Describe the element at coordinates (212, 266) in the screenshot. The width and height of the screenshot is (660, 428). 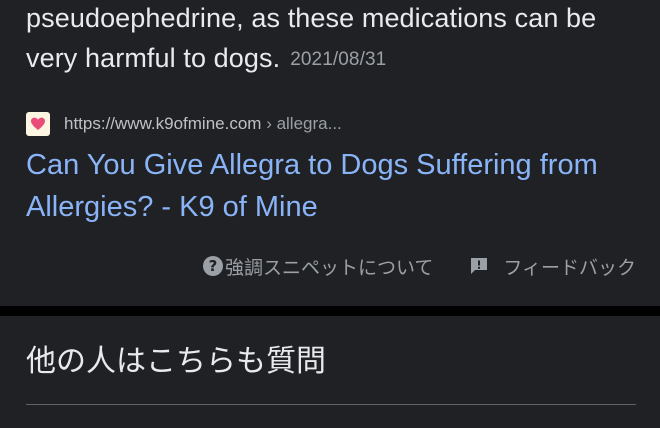
I see `help-icon: ?` at that location.